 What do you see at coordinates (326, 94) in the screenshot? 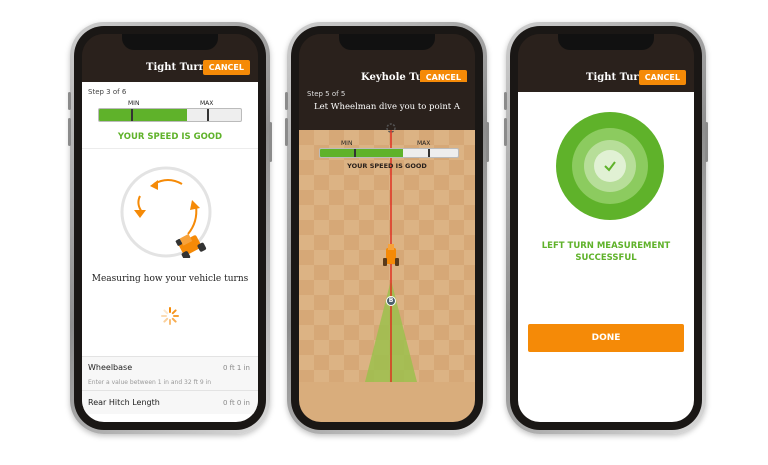
I see `step-label: Step 5 of 5` at bounding box center [326, 94].